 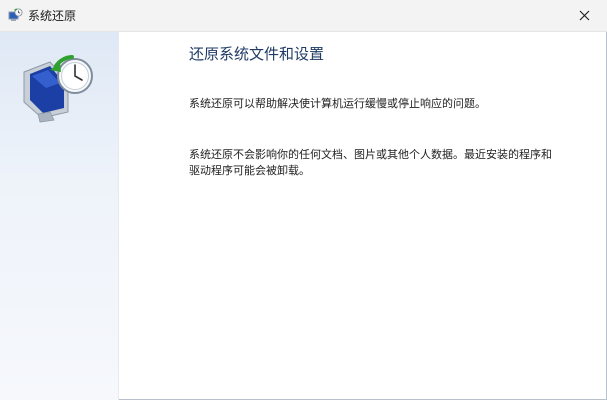 I want to click on description-paragraph-1: 系统还原可以帮助解决使计算机运行缓慢或停止响应的问题。, so click(x=337, y=103).